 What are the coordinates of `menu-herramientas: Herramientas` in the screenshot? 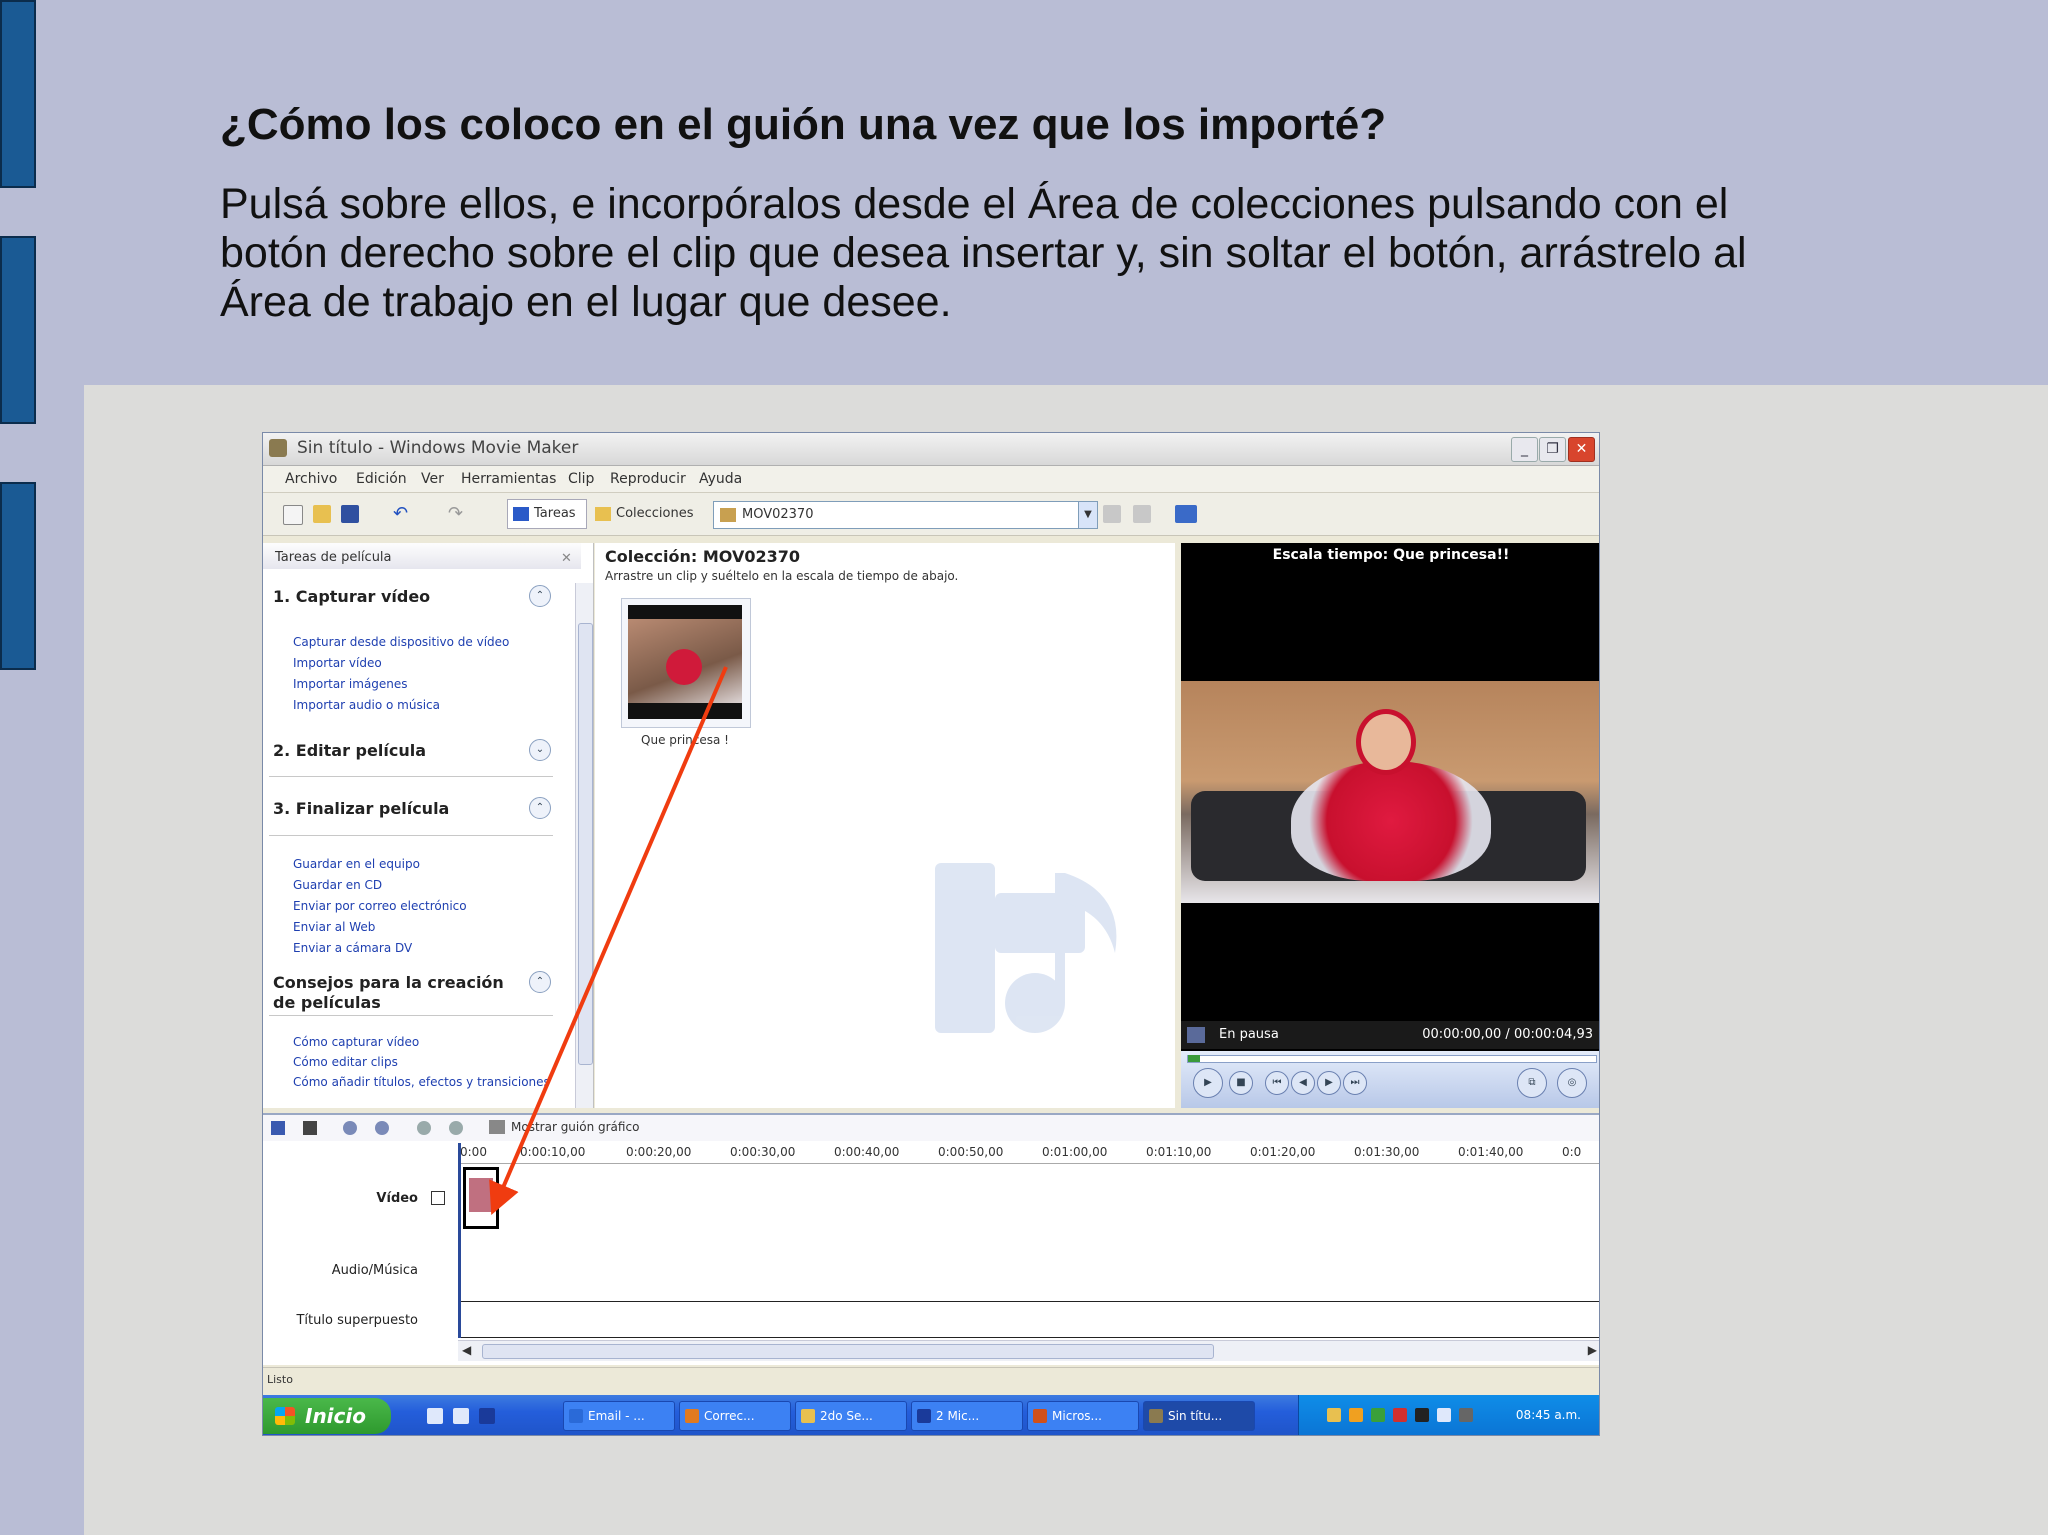 It's located at (508, 479).